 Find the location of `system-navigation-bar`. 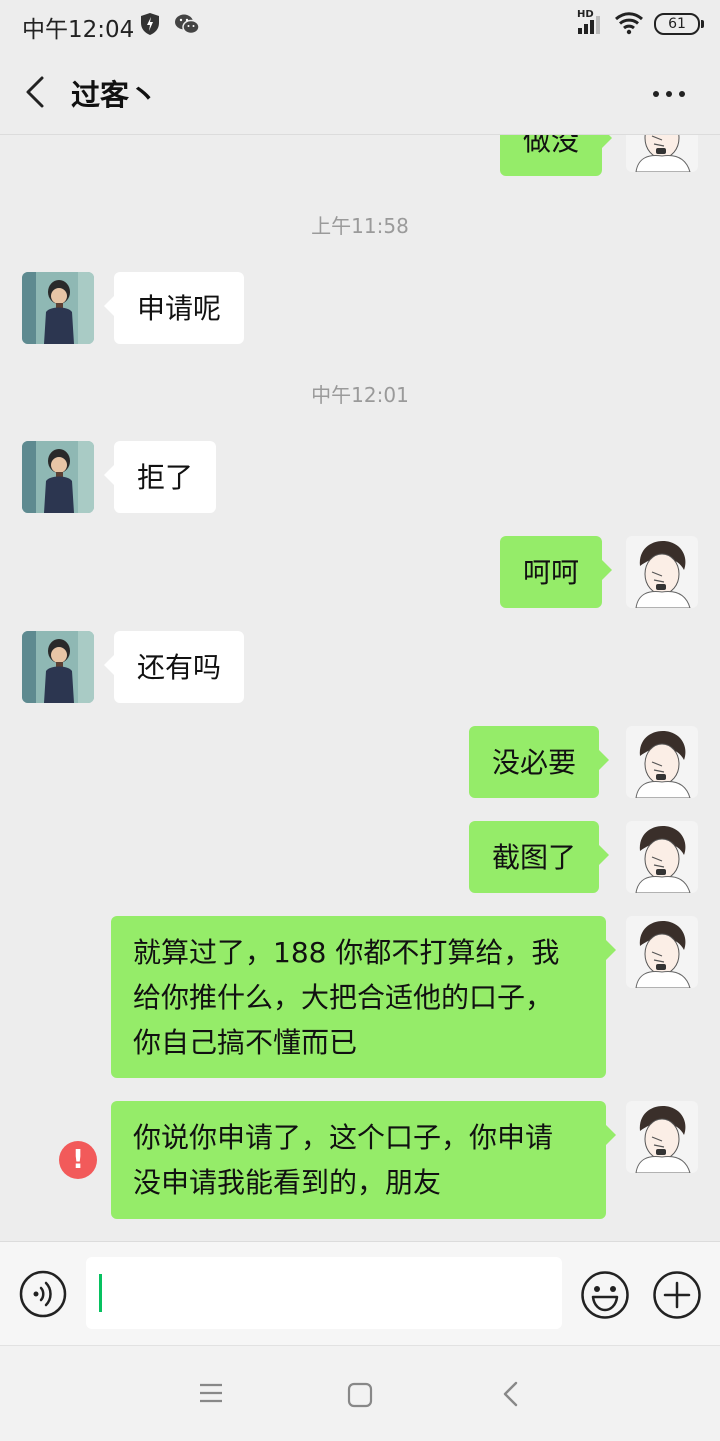

system-navigation-bar is located at coordinates (360, 1393).